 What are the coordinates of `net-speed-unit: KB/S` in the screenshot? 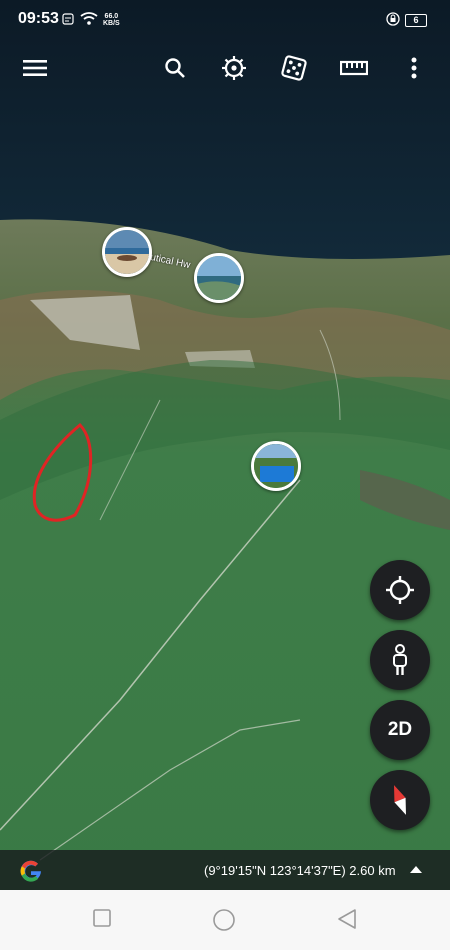 It's located at (111, 23).